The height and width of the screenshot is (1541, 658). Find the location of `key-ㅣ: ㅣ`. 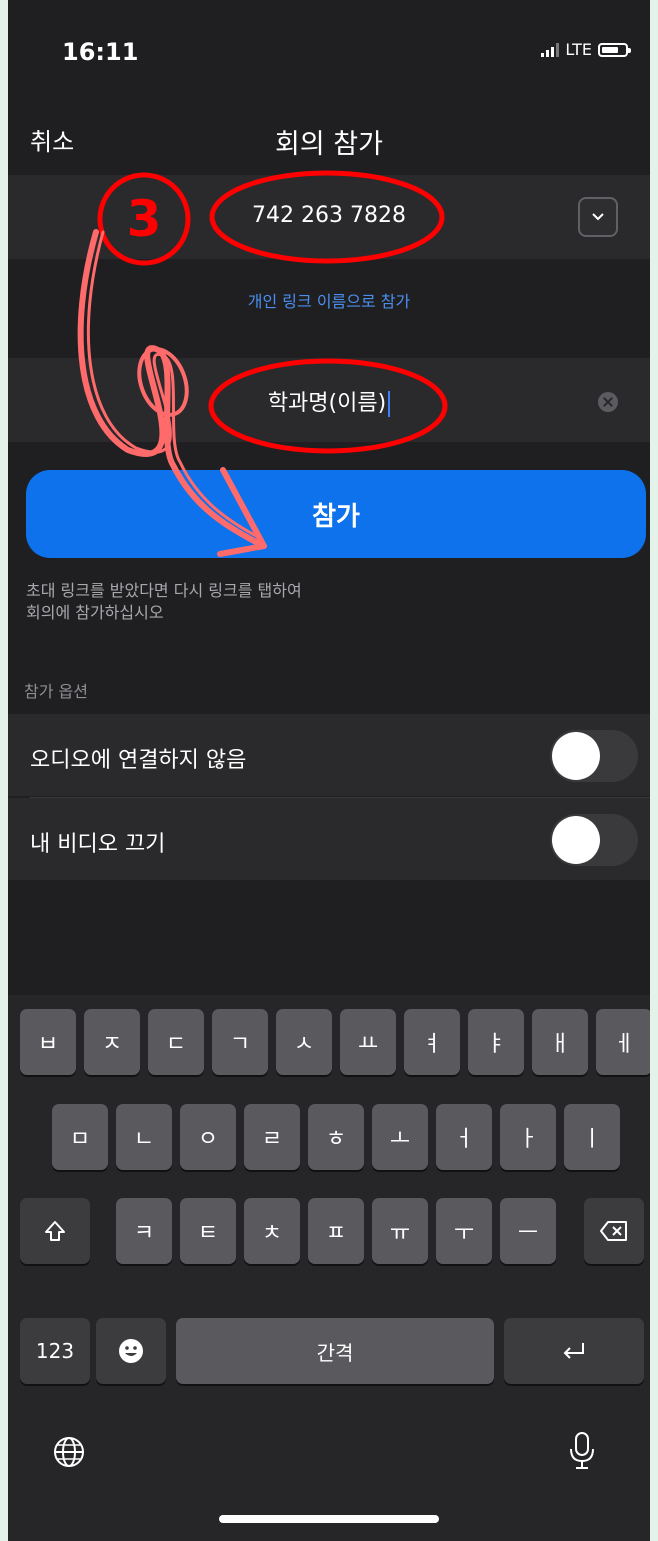

key-ㅣ: ㅣ is located at coordinates (592, 1137).